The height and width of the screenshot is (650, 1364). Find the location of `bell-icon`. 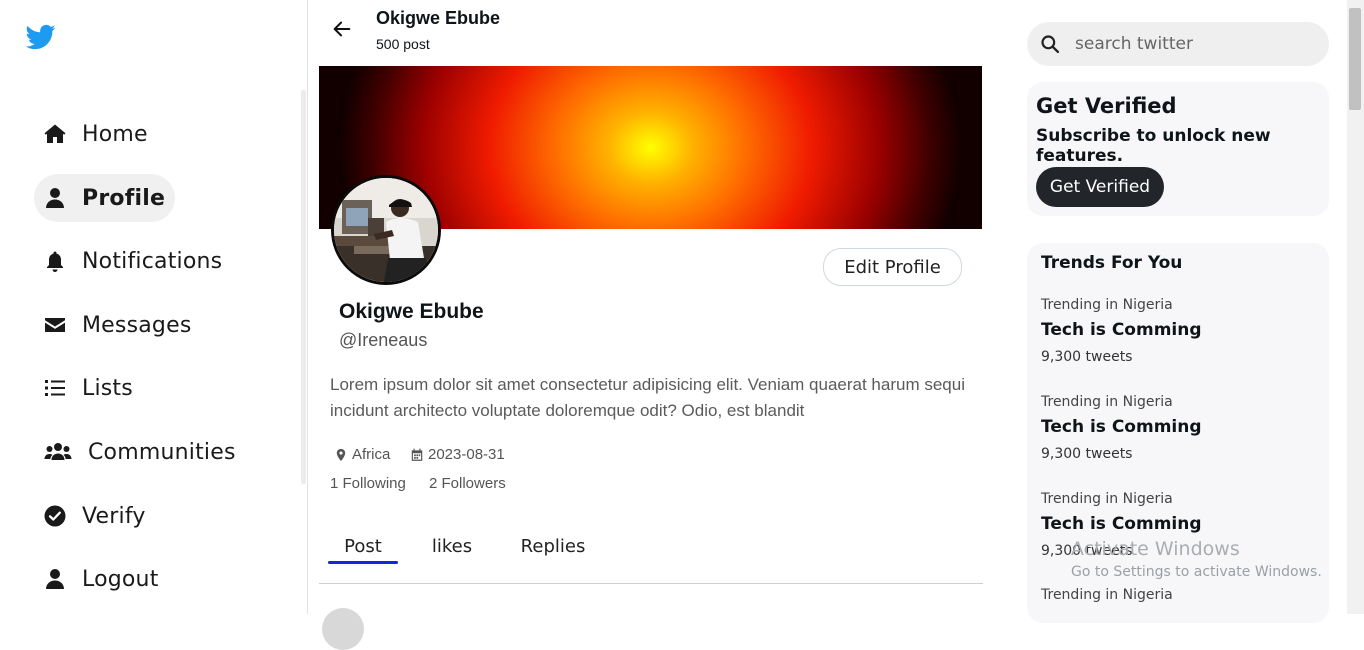

bell-icon is located at coordinates (55, 261).